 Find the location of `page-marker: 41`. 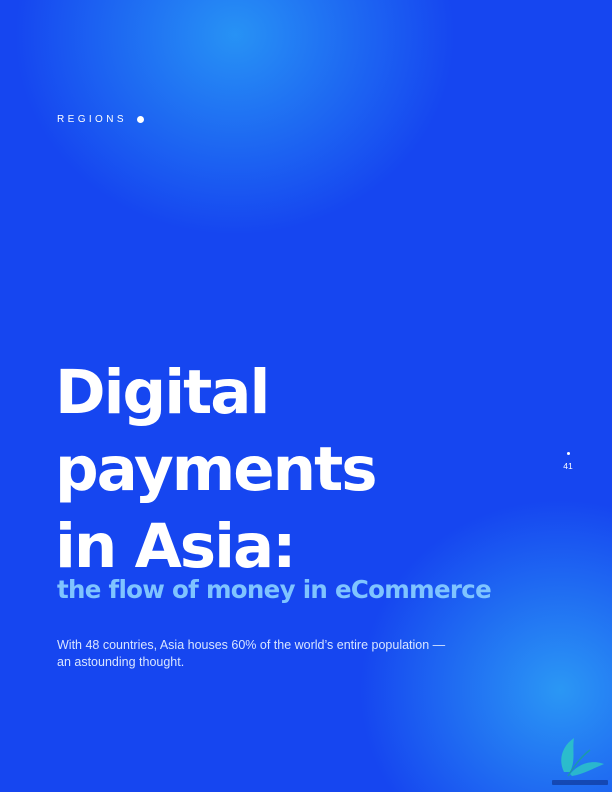

page-marker: 41 is located at coordinates (568, 461).